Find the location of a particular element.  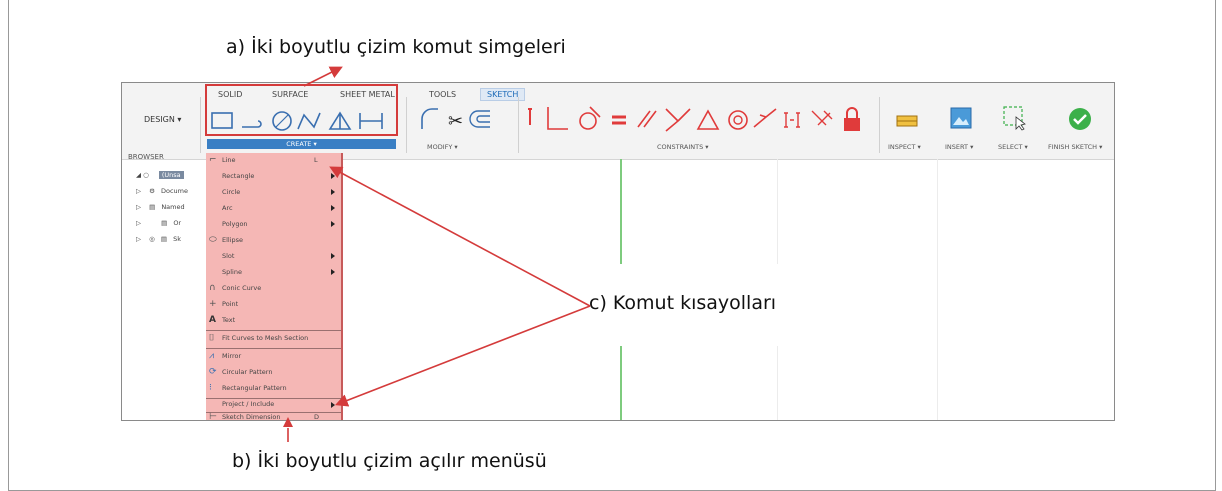

arrow-b-head is located at coordinates (288, 422).